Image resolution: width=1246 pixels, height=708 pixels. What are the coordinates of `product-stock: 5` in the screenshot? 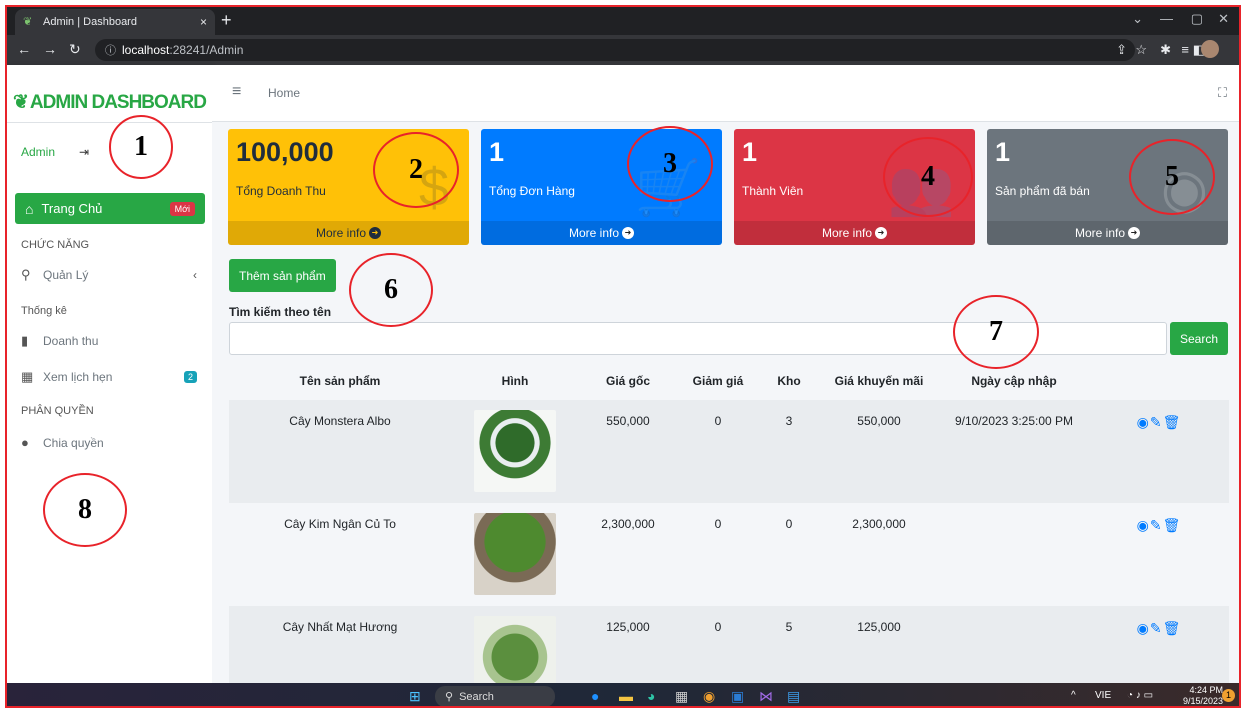 It's located at (789, 645).